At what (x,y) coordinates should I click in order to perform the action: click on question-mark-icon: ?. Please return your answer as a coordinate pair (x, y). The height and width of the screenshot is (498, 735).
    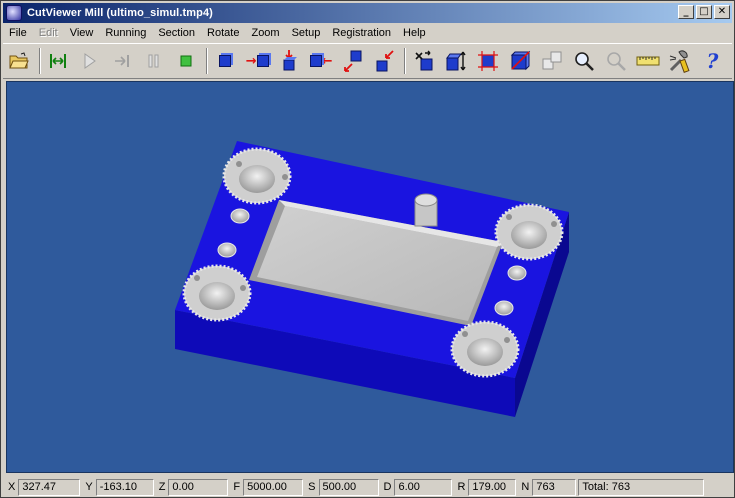
    Looking at the image, I should click on (712, 61).